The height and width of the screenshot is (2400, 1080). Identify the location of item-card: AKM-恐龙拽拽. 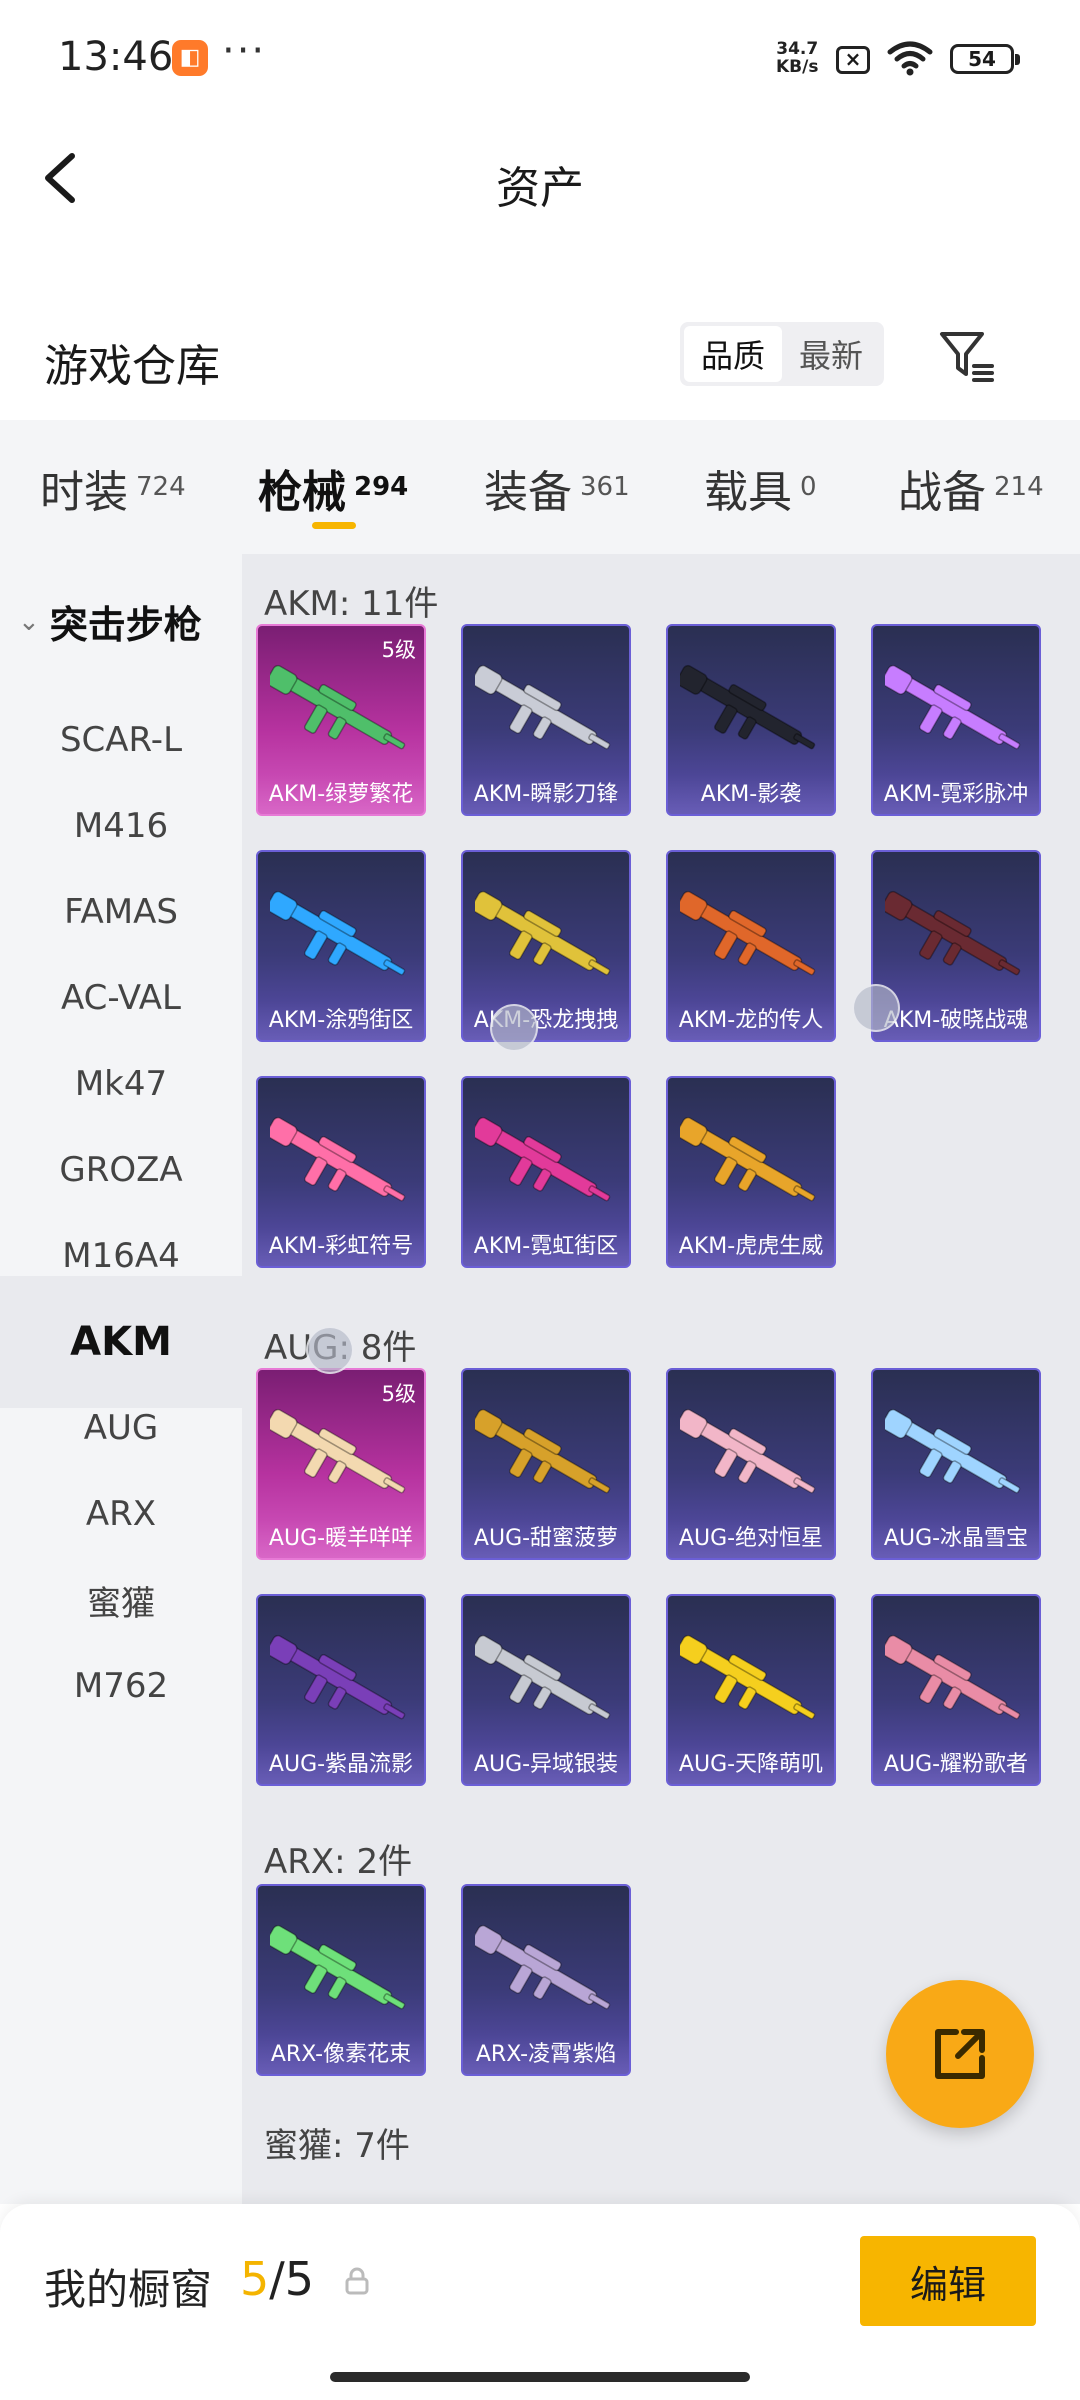
(546, 946).